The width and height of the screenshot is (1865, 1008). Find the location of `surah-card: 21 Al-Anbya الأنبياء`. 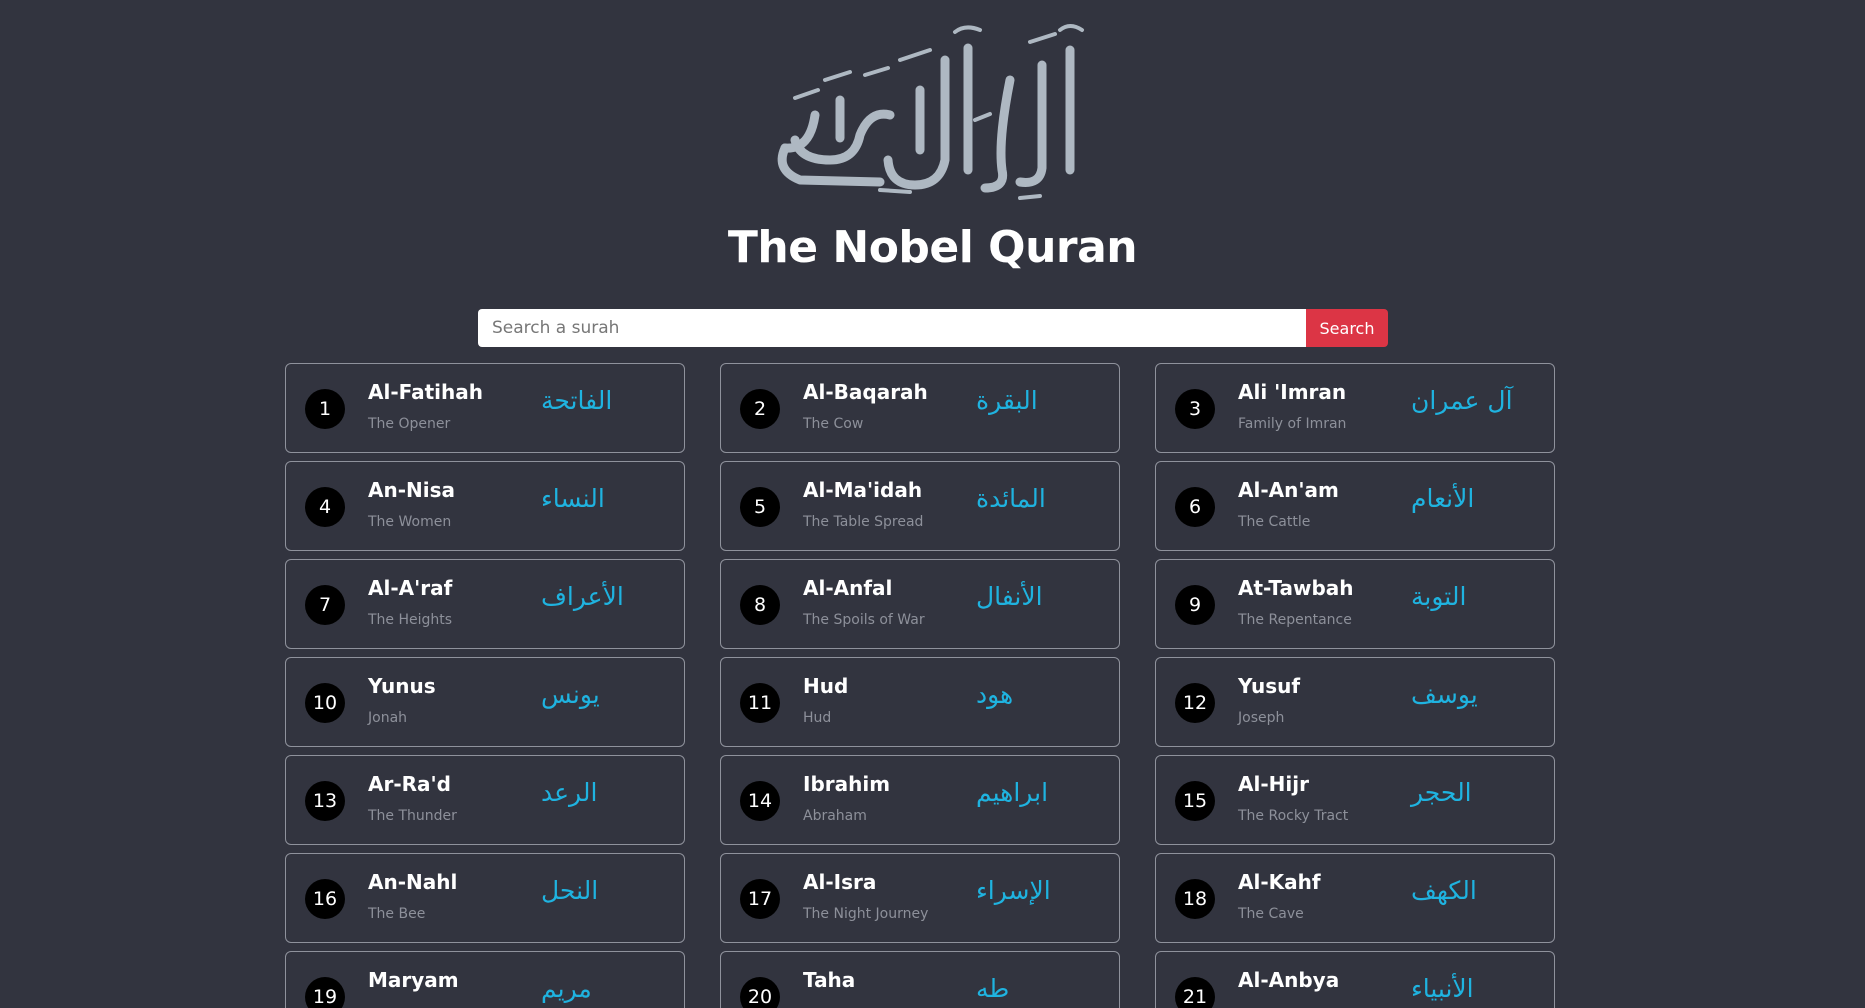

surah-card: 21 Al-Anbya الأنبياء is located at coordinates (1355, 979).